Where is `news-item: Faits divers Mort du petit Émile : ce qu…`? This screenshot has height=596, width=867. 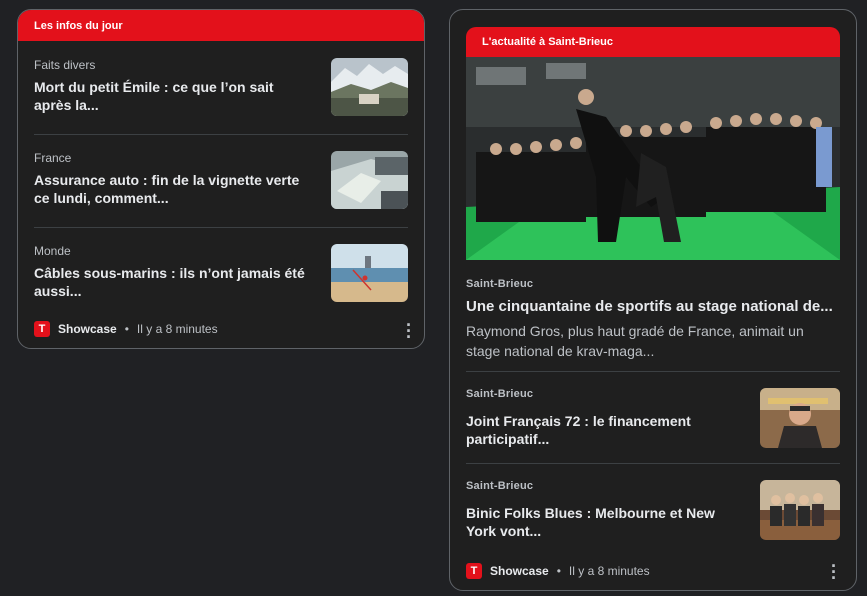 news-item: Faits divers Mort du petit Émile : ce qu… is located at coordinates (221, 89).